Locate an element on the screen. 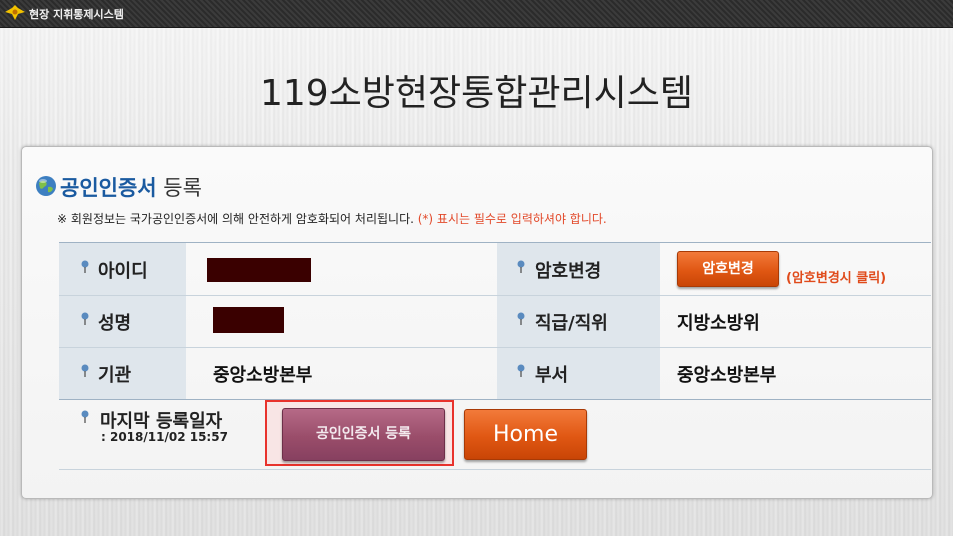 The image size is (953, 536). department-label: 부서 is located at coordinates (552, 375).